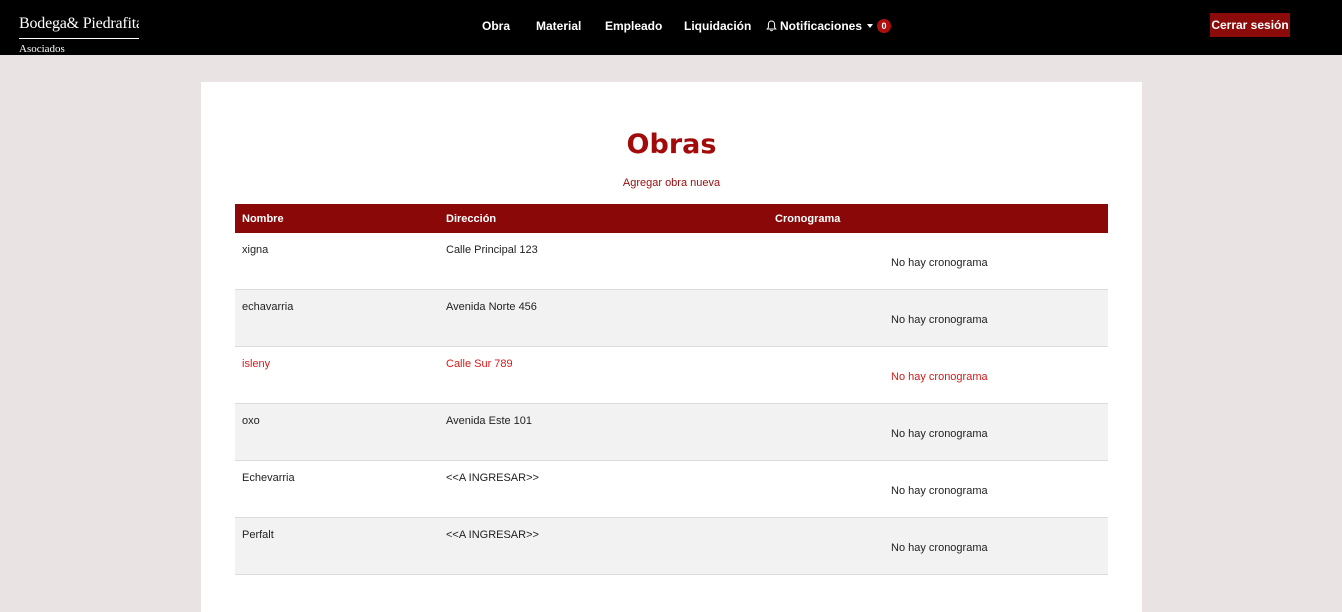 Image resolution: width=1342 pixels, height=612 pixels. I want to click on table-row: oxo Avenida Este 101 No hay cronograma, so click(671, 432).